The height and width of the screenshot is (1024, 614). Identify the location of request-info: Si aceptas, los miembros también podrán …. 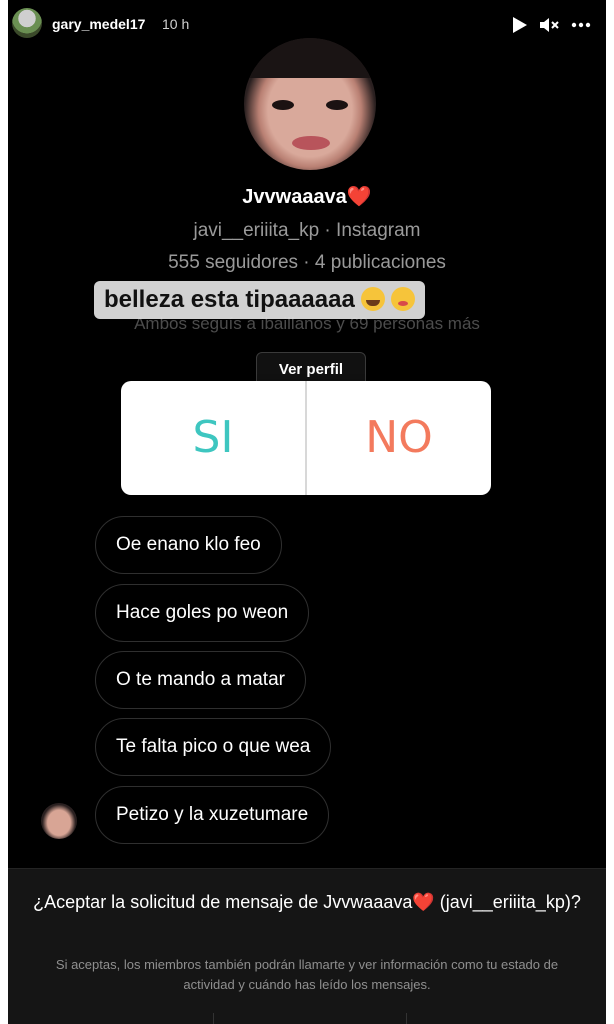
(307, 974).